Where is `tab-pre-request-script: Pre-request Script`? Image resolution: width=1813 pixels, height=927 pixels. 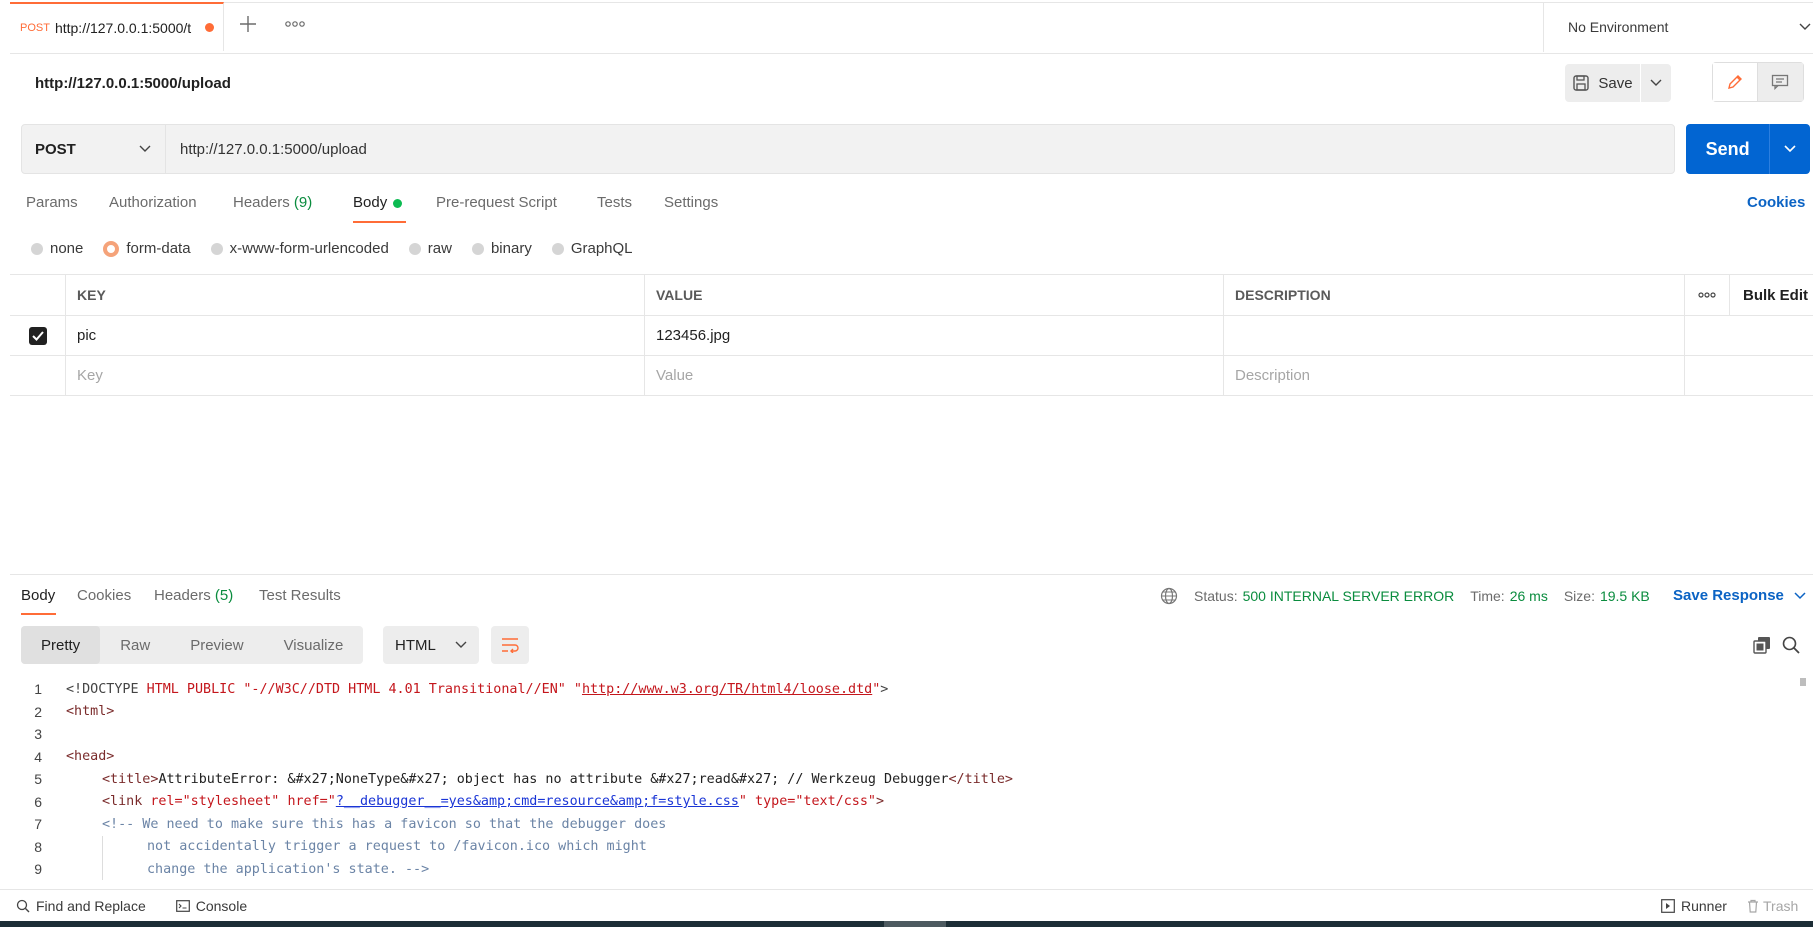
tab-pre-request-script: Pre-request Script is located at coordinates (496, 202).